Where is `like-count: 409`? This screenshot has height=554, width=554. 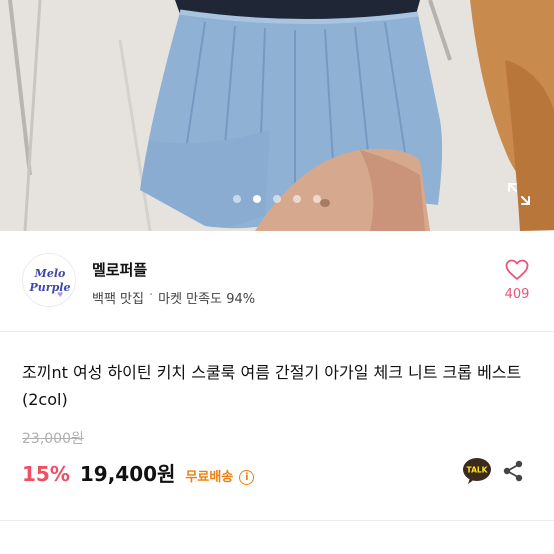
like-count: 409 is located at coordinates (517, 294).